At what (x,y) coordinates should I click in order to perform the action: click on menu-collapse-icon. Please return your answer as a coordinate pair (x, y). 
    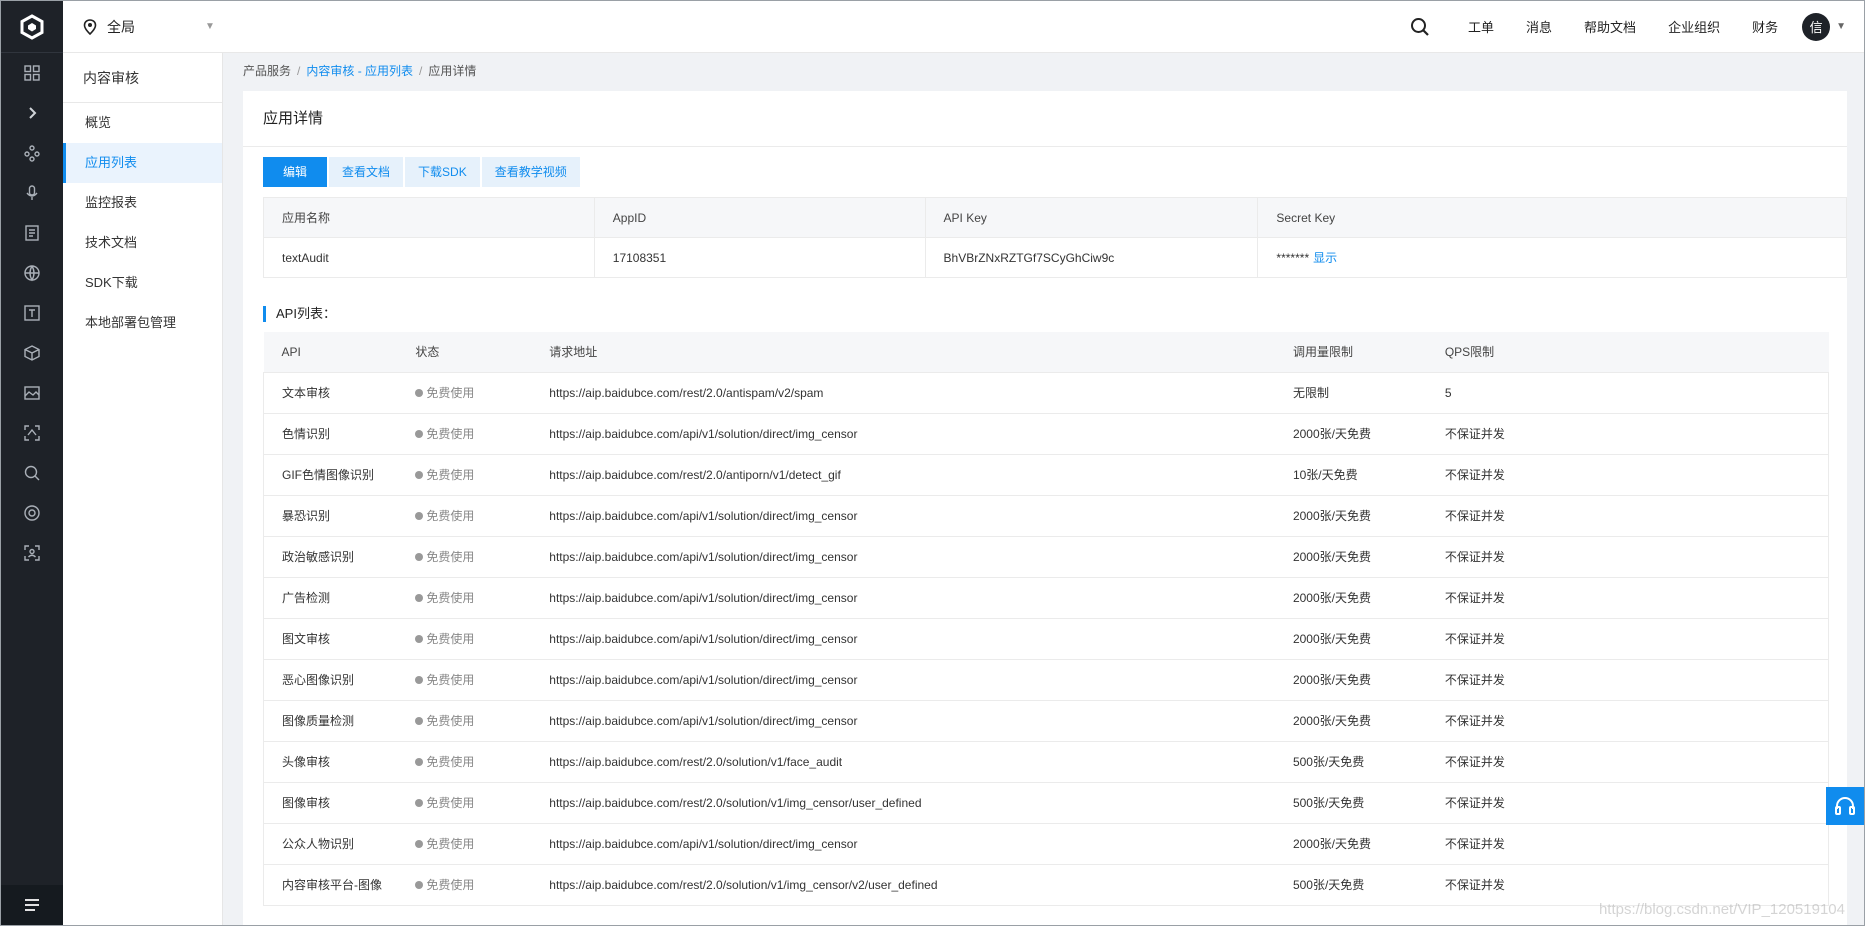
    Looking at the image, I should click on (32, 905).